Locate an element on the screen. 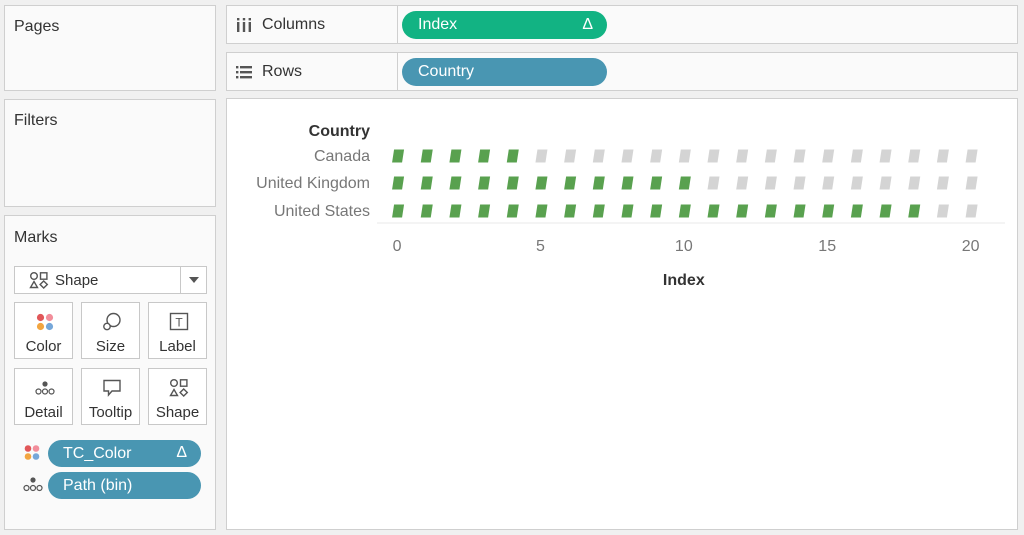 Image resolution: width=1024 pixels, height=535 pixels. tooltip-label: Tooltip is located at coordinates (110, 412).